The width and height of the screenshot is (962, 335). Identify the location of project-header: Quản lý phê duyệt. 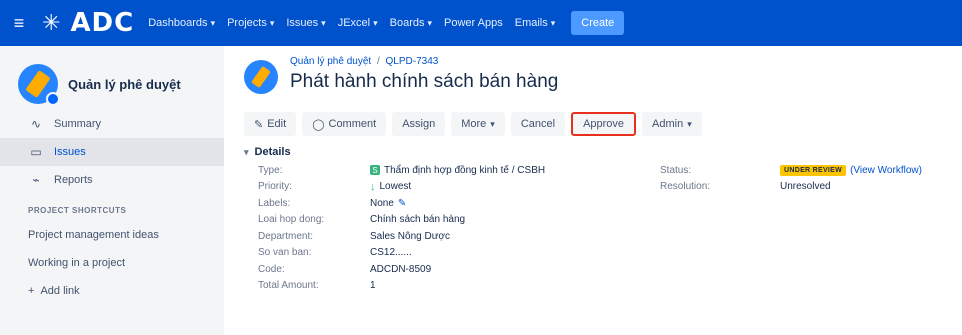
(112, 78).